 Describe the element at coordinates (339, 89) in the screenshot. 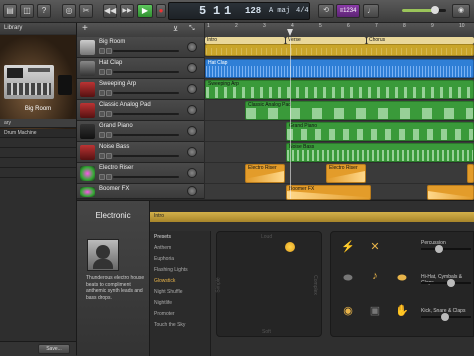

I see `region-sweeping-arp: Sweeping Arp` at that location.